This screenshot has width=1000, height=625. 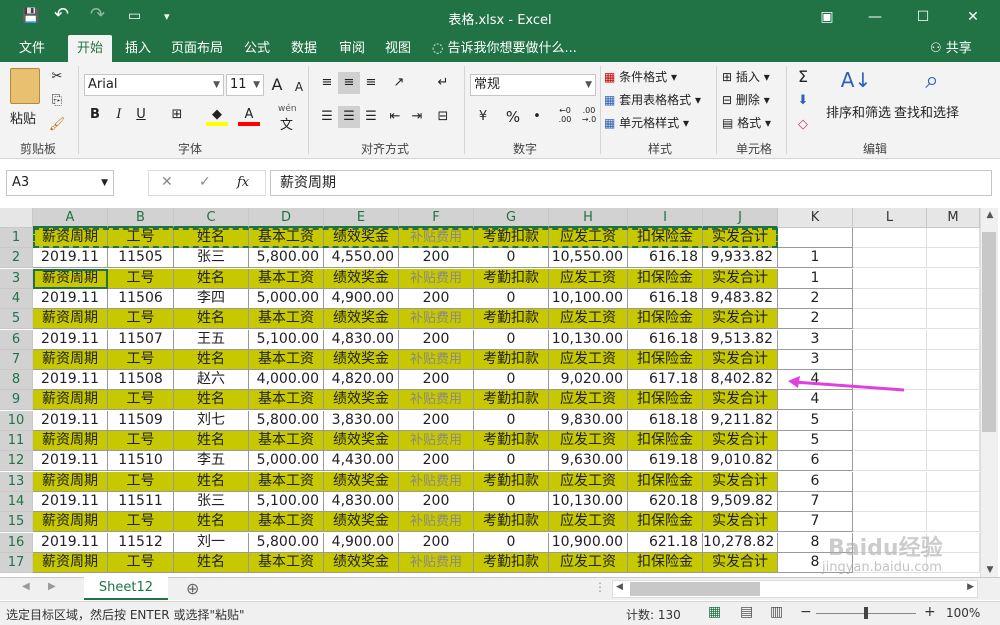 I want to click on table-cell: 5,100.00, so click(x=286, y=501).